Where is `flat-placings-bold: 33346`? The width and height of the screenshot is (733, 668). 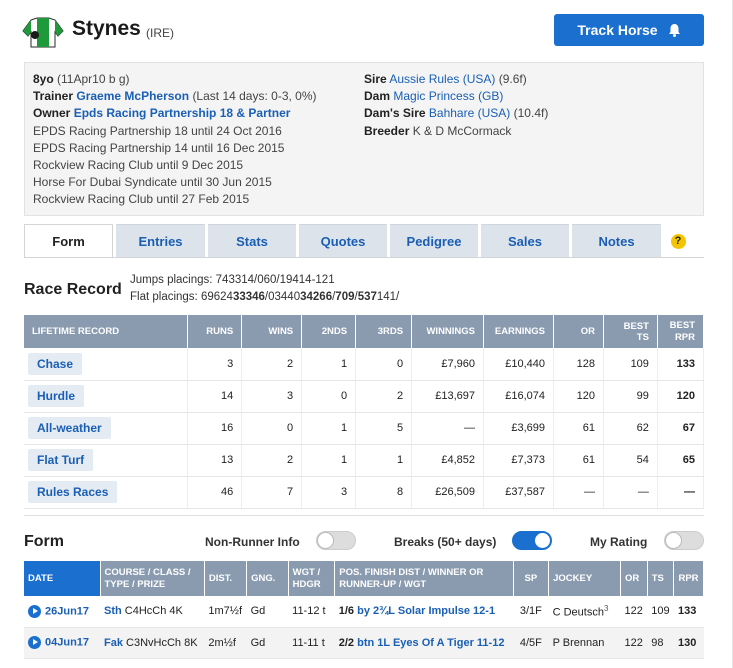 flat-placings-bold: 33346 is located at coordinates (248, 297).